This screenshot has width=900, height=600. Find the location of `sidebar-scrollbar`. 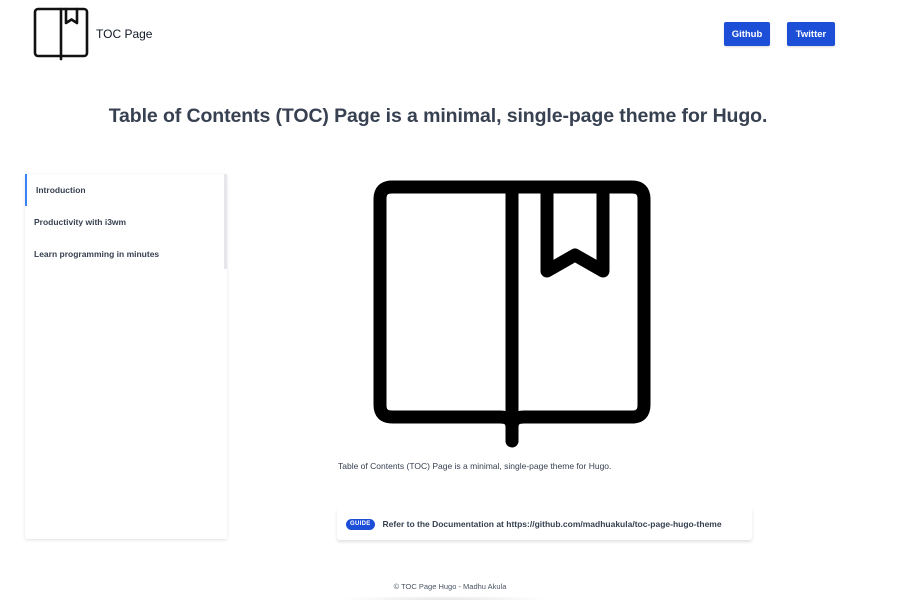

sidebar-scrollbar is located at coordinates (225, 221).